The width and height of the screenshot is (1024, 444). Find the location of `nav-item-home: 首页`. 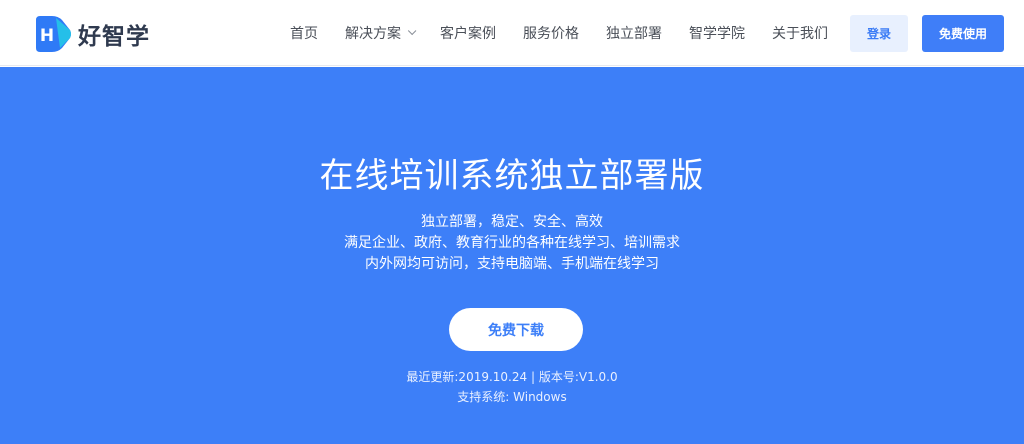

nav-item-home: 首页 is located at coordinates (304, 33).